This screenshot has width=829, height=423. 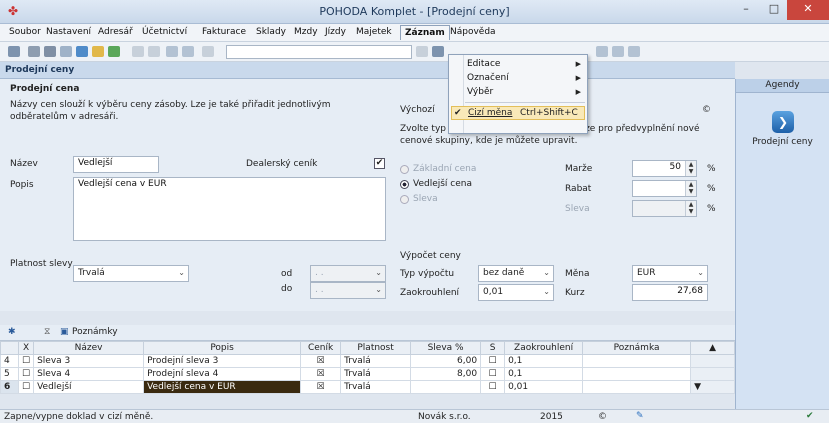 What do you see at coordinates (664, 188) in the screenshot?
I see `rabat-input: ▲ ▼` at bounding box center [664, 188].